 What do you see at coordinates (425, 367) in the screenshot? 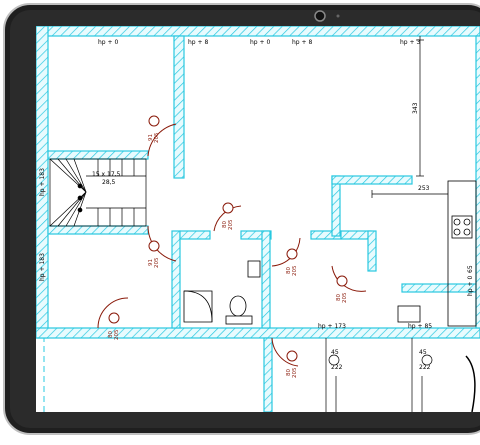
I see `lower-number-4: 222` at bounding box center [425, 367].